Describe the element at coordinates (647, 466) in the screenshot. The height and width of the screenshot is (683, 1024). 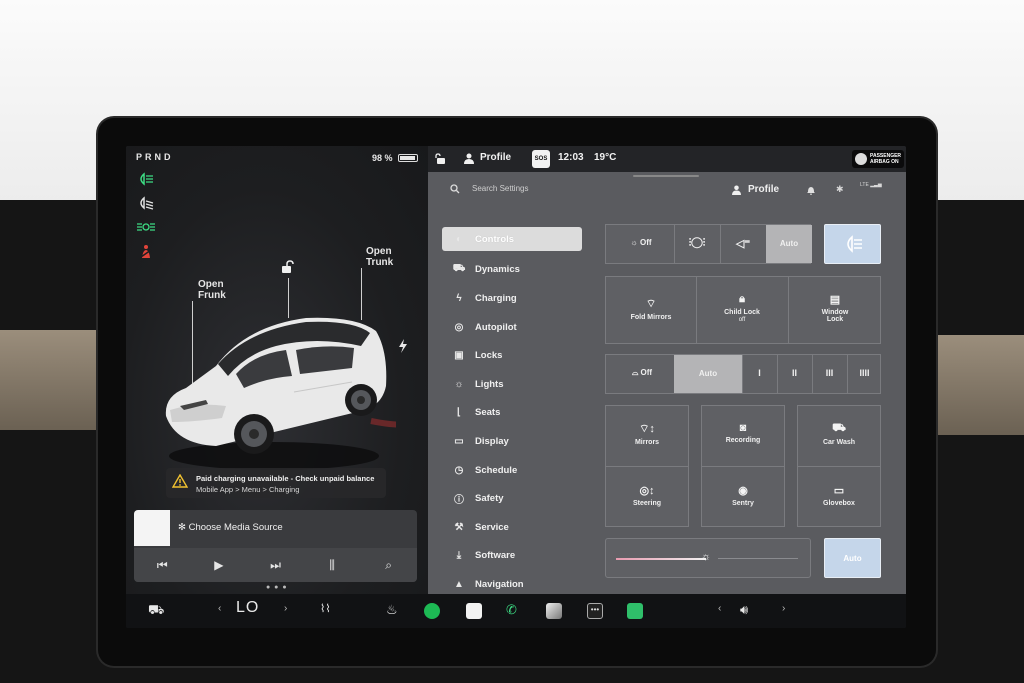
I see `divider` at that location.